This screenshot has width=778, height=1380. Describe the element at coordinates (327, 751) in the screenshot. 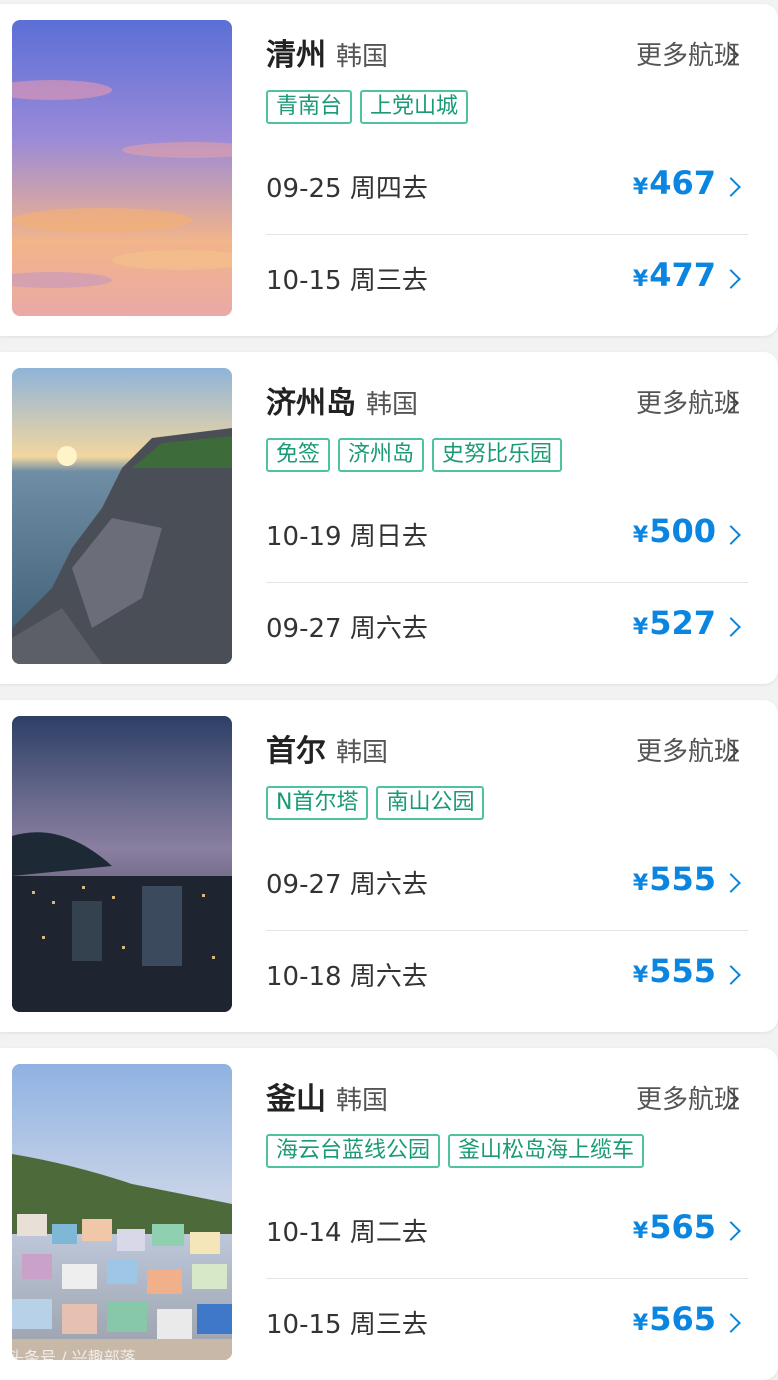

I see `city-name: 首尔 韩国` at that location.